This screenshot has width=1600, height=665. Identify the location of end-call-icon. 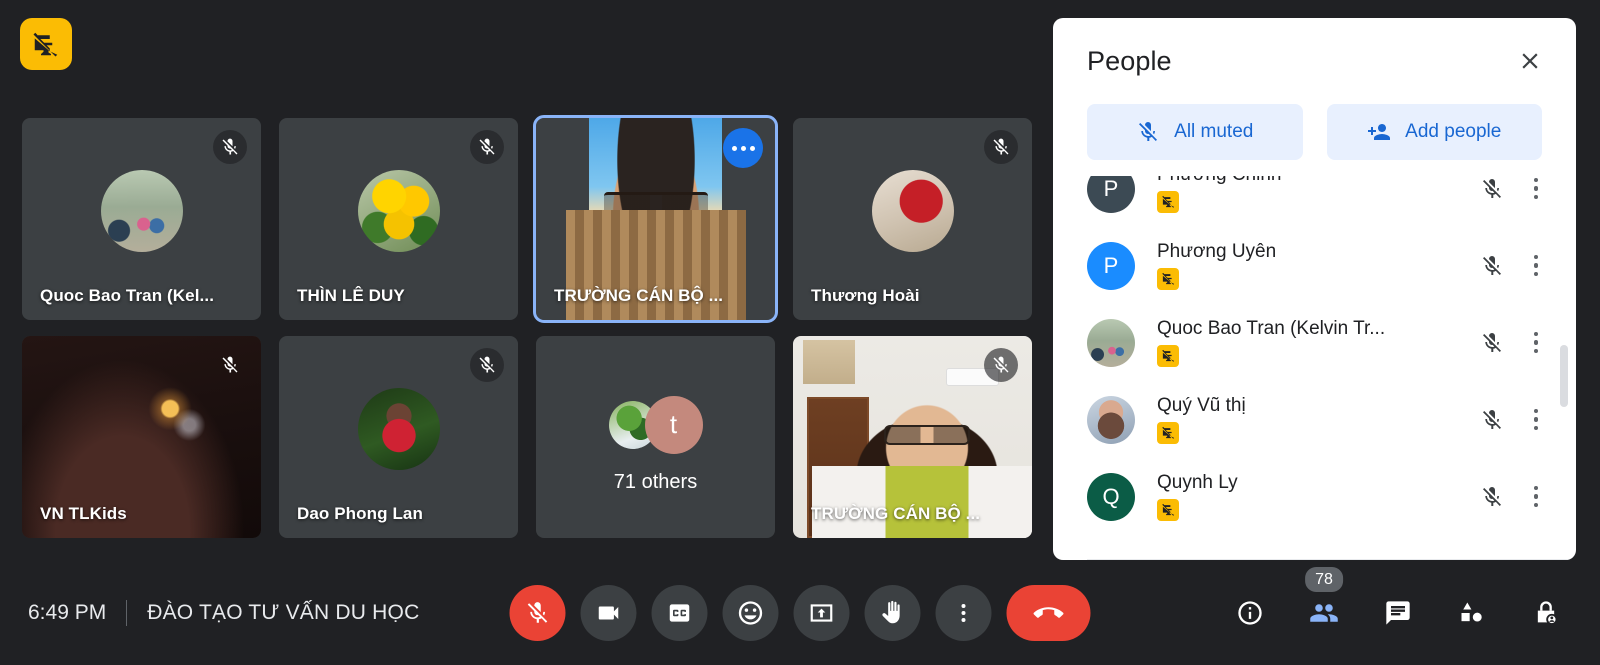
(1048, 612).